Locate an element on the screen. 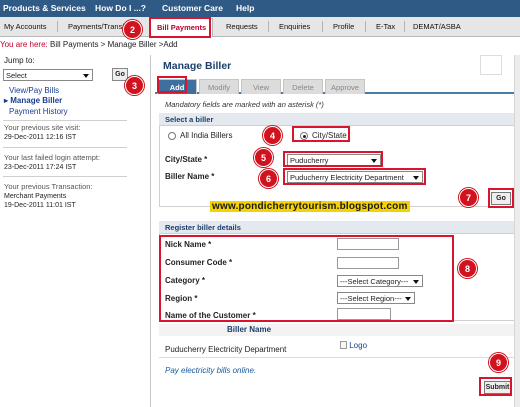  biller-table-header: Biller Name is located at coordinates (339, 330).